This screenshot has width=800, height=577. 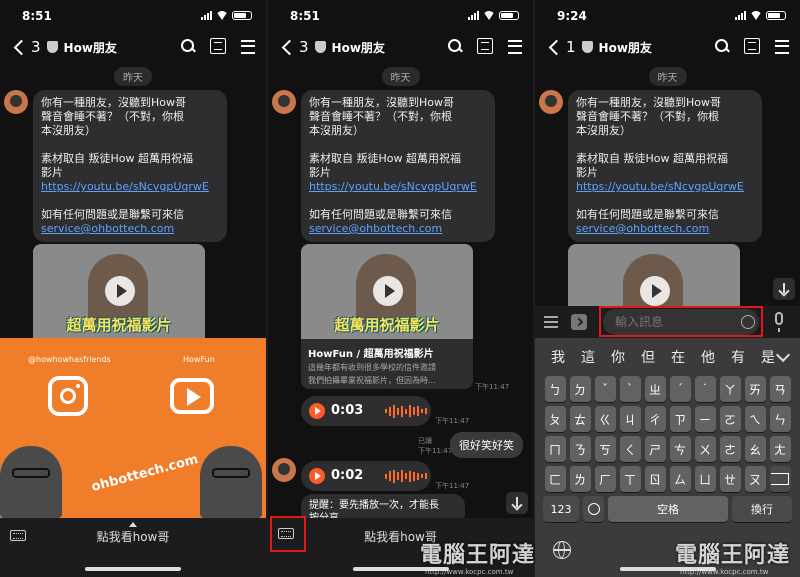 What do you see at coordinates (705, 389) in the screenshot?
I see `key: ˙` at bounding box center [705, 389].